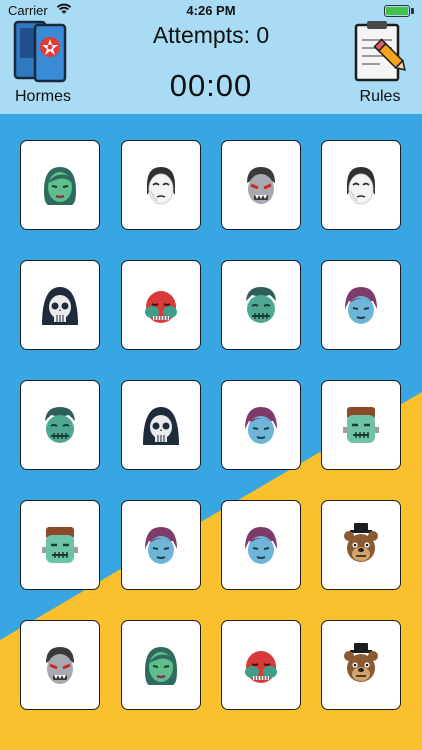  What do you see at coordinates (380, 96) in the screenshot?
I see `rules-label: Rules` at bounding box center [380, 96].